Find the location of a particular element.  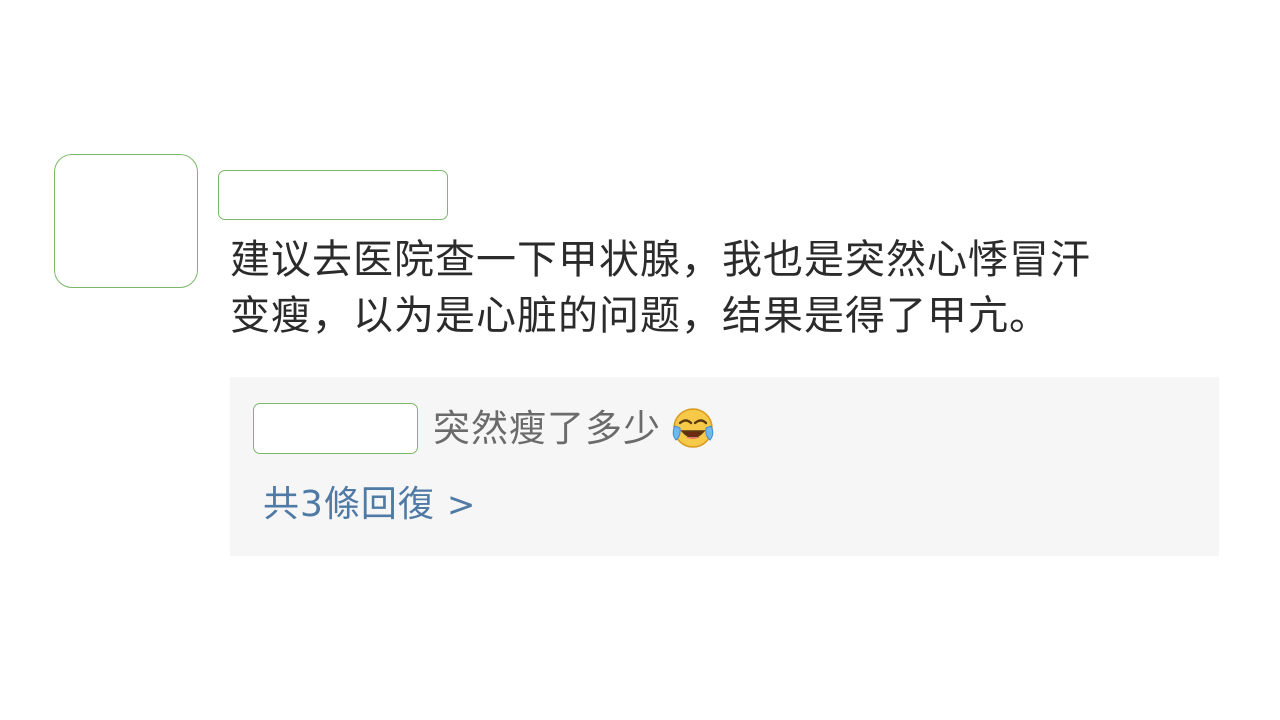

username-placeholder is located at coordinates (333, 195).